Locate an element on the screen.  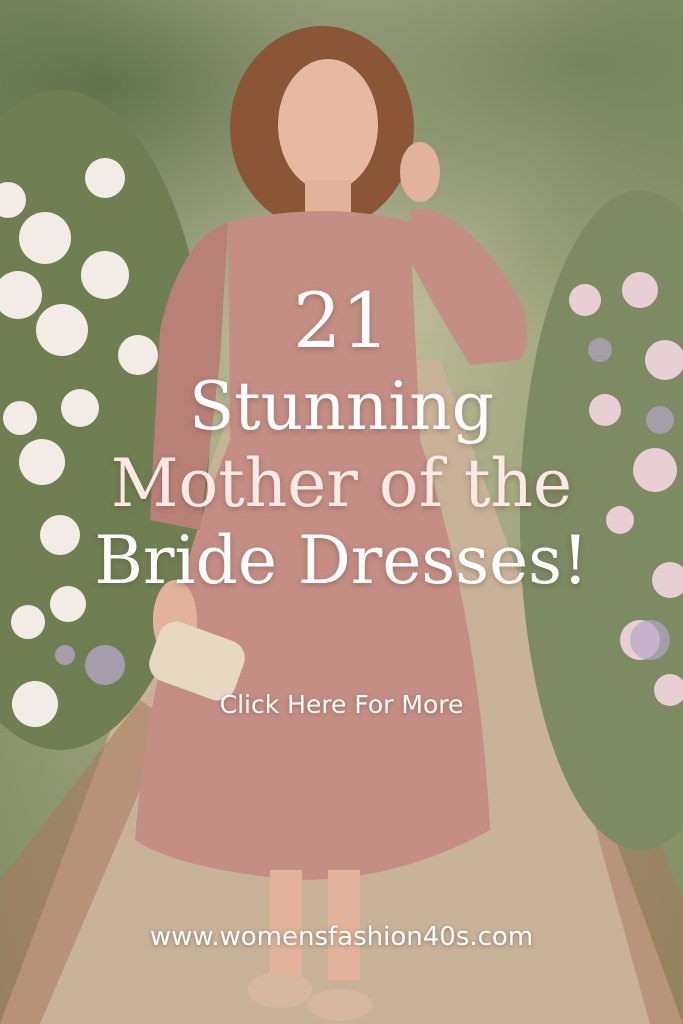
headline-line-2: Mother of the is located at coordinates (341, 483).